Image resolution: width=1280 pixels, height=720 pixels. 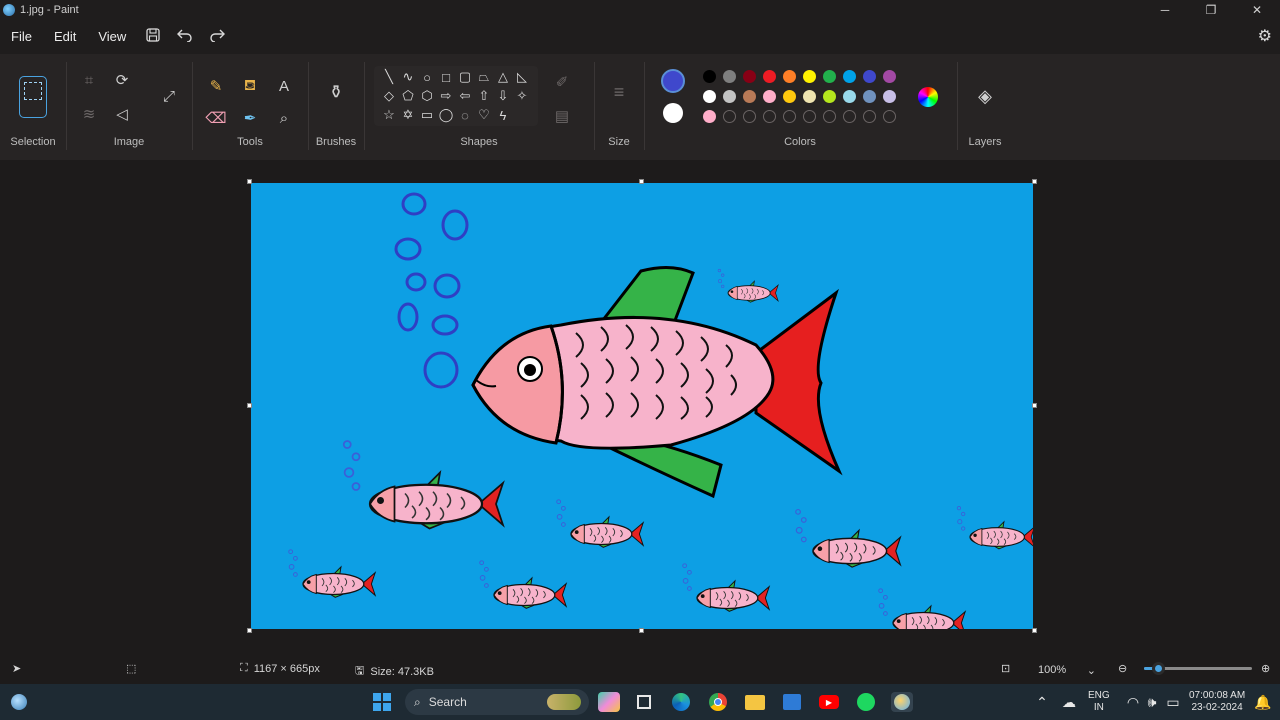 What do you see at coordinates (249, 405) in the screenshot?
I see `resize-handle-left` at bounding box center [249, 405].